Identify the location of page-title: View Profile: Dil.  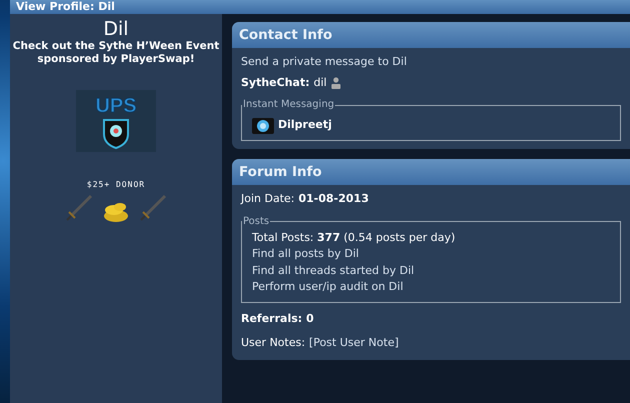
(320, 7).